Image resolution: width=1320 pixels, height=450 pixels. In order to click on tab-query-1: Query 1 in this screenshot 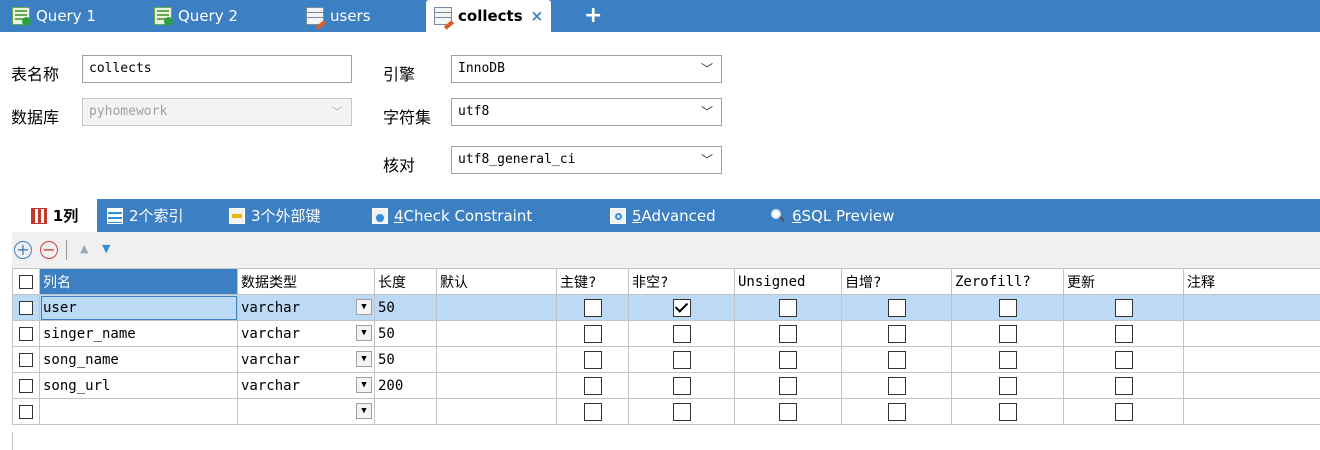, I will do `click(54, 16)`.